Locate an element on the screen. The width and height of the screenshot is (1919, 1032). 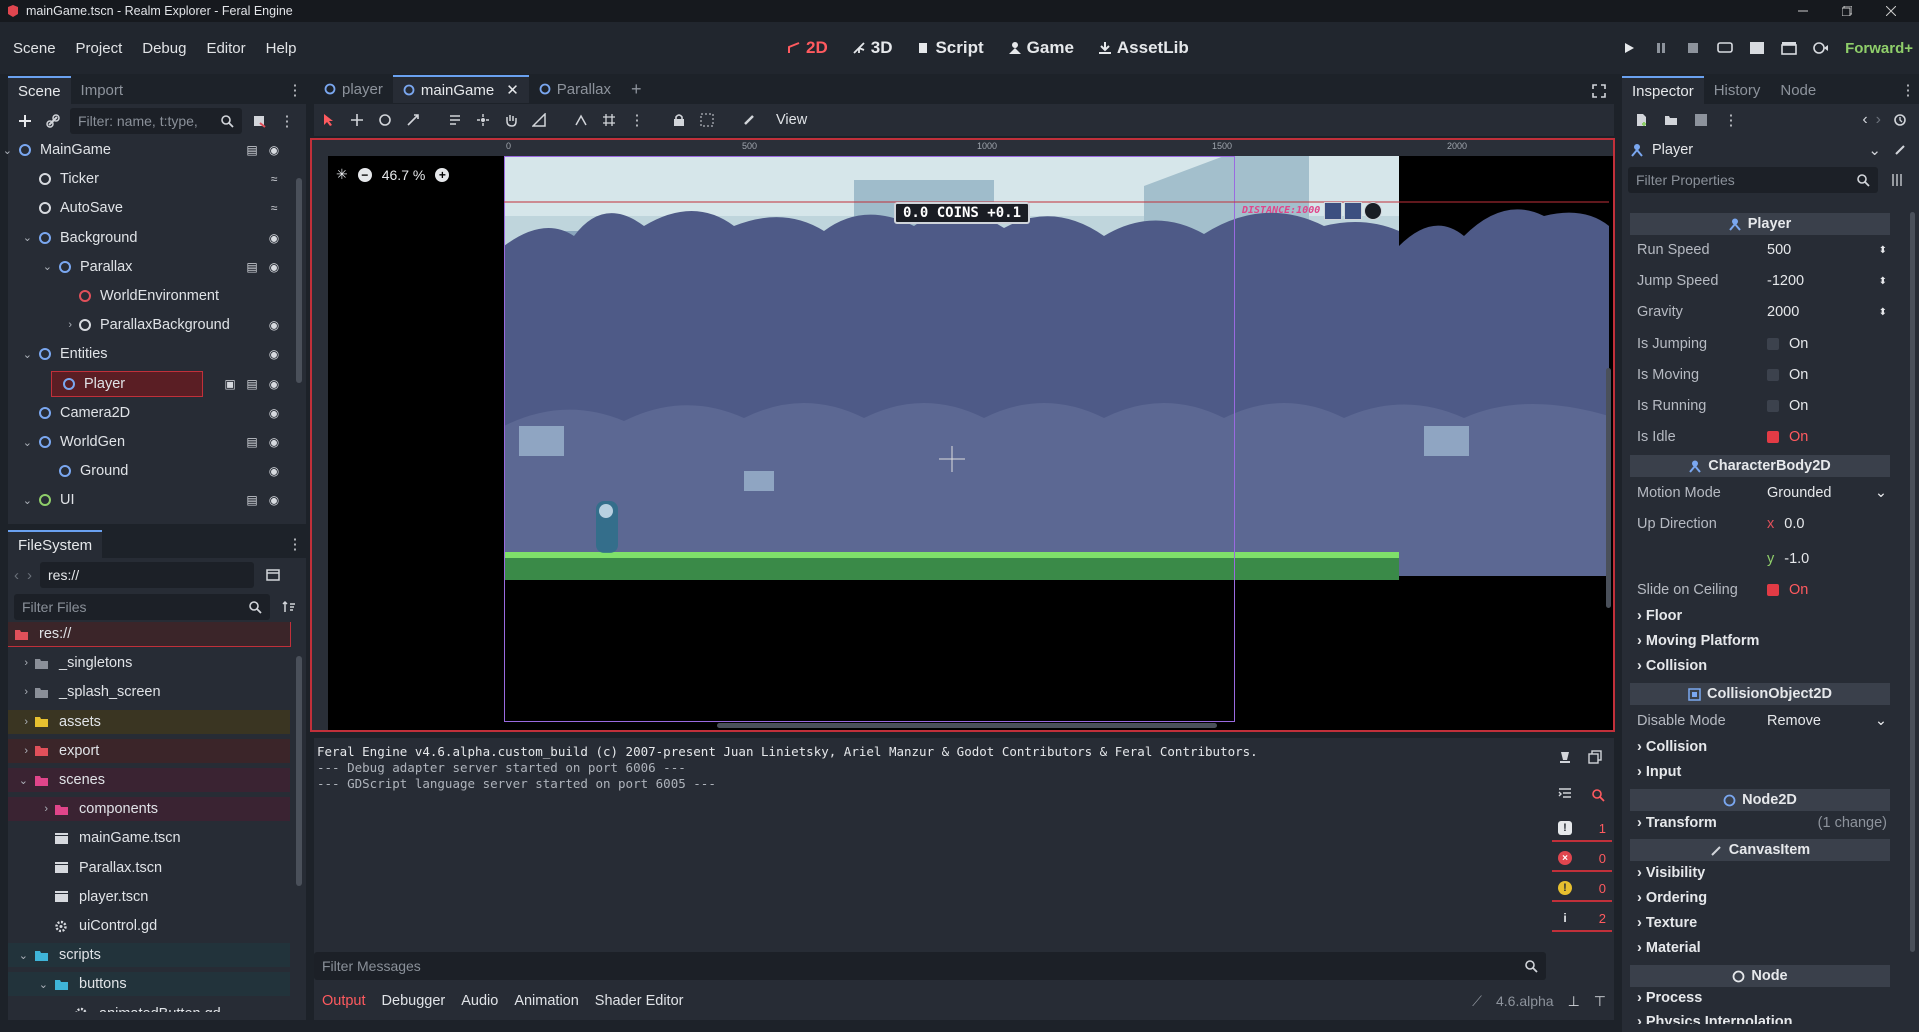
tree-menu-icon: ⋮ is located at coordinates (287, 121).